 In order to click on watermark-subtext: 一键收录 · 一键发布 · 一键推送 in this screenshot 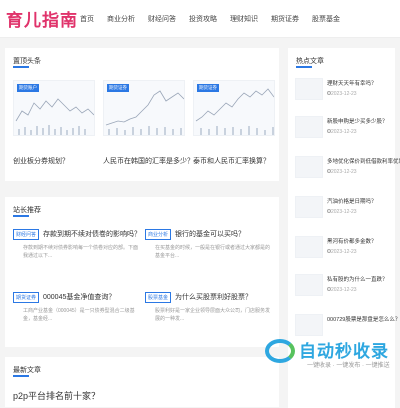, I will do `click(348, 366)`.